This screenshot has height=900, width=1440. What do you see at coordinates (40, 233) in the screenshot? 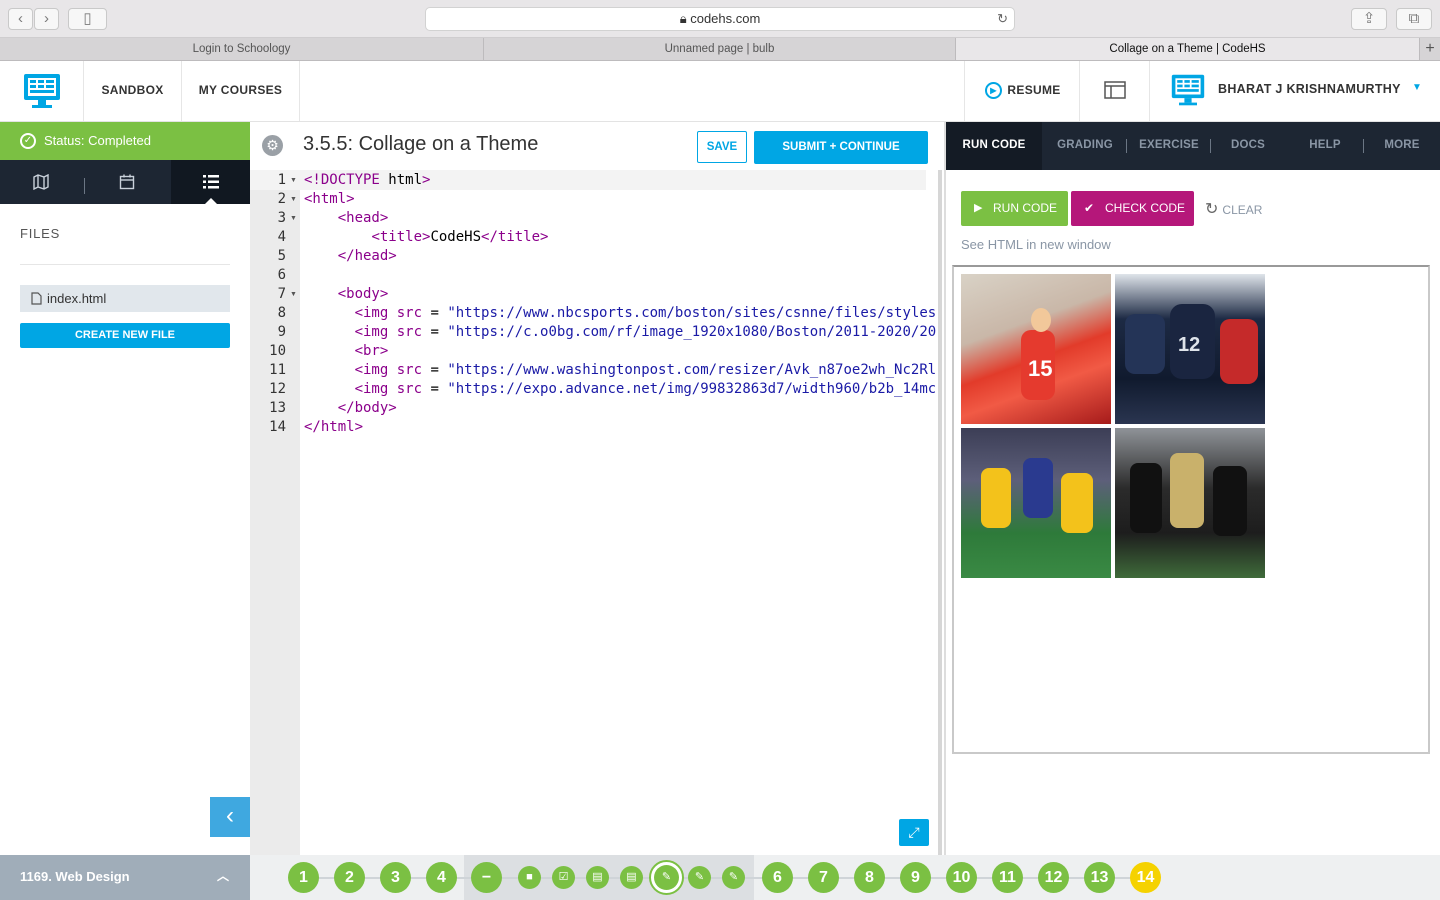
I see `files-heading: FILES` at bounding box center [40, 233].